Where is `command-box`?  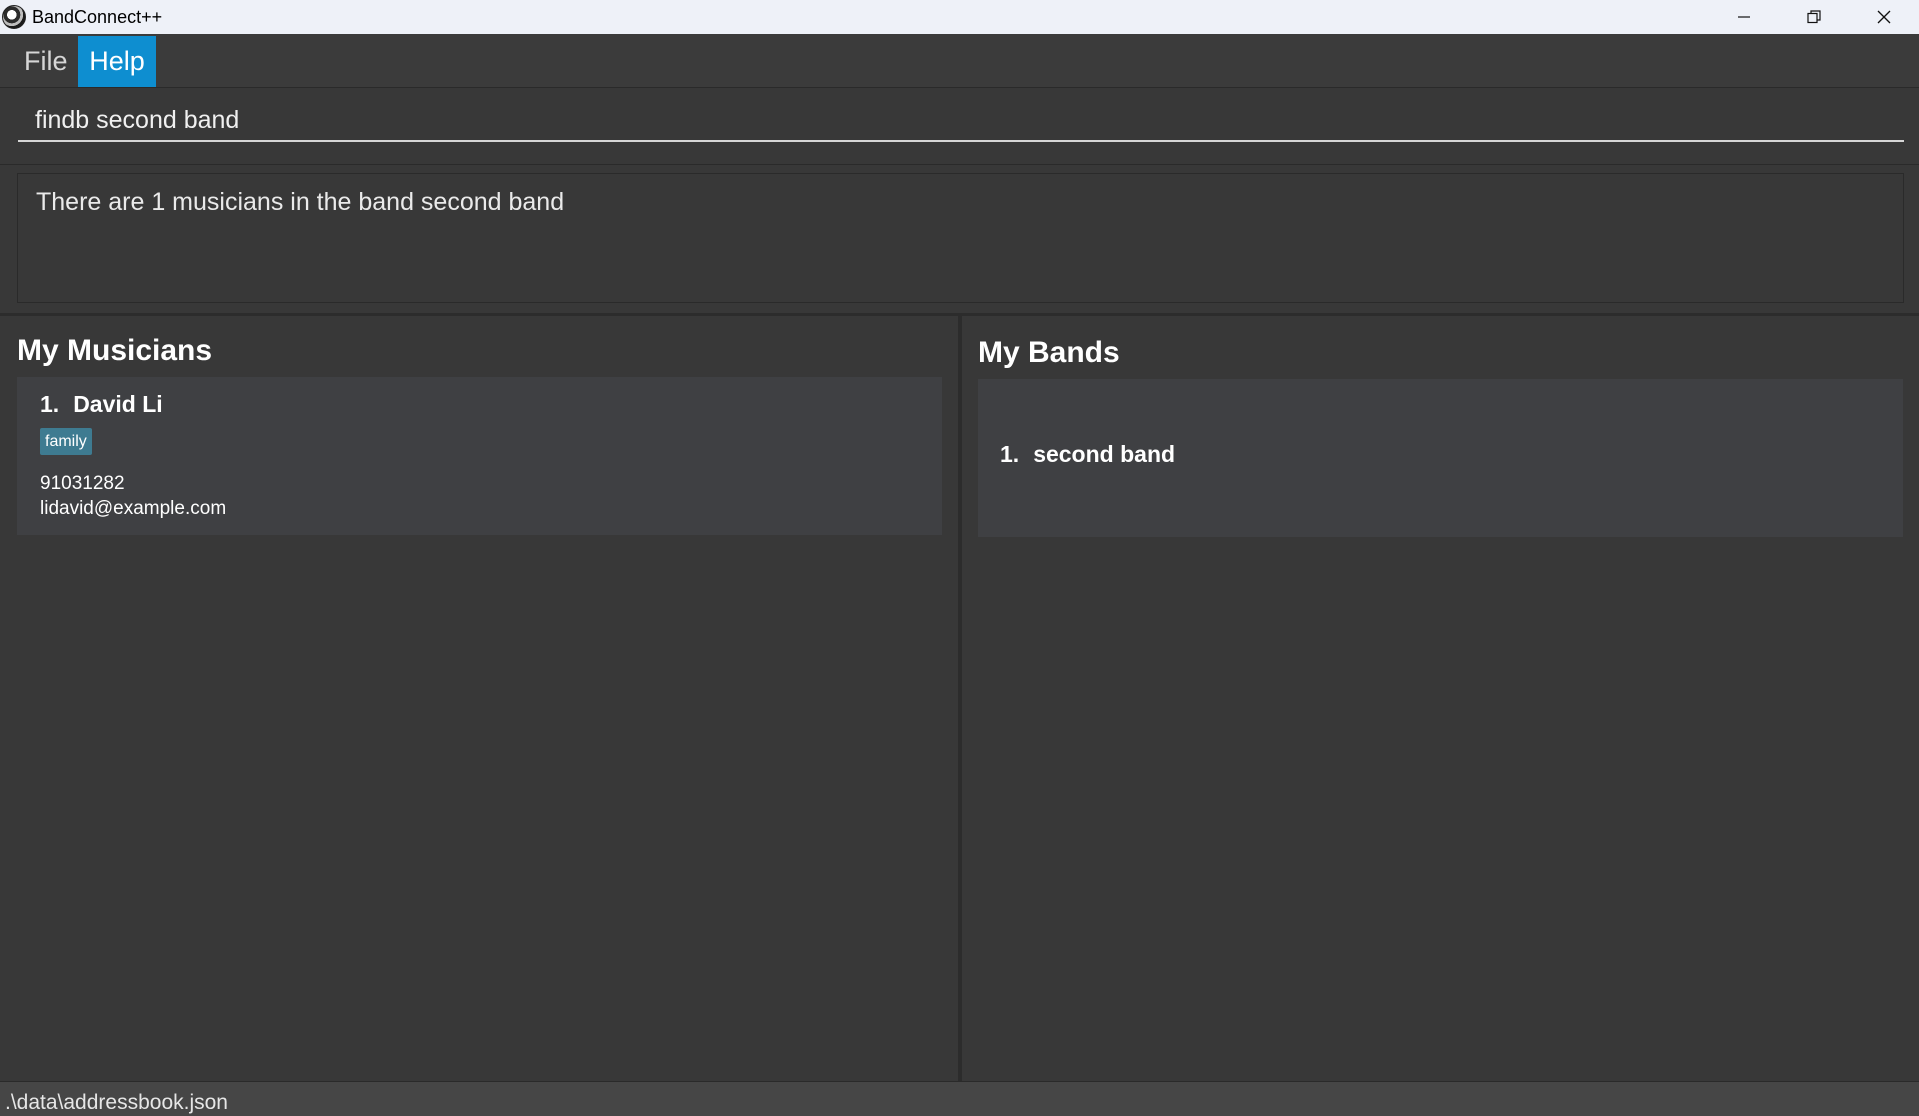
command-box is located at coordinates (959, 126).